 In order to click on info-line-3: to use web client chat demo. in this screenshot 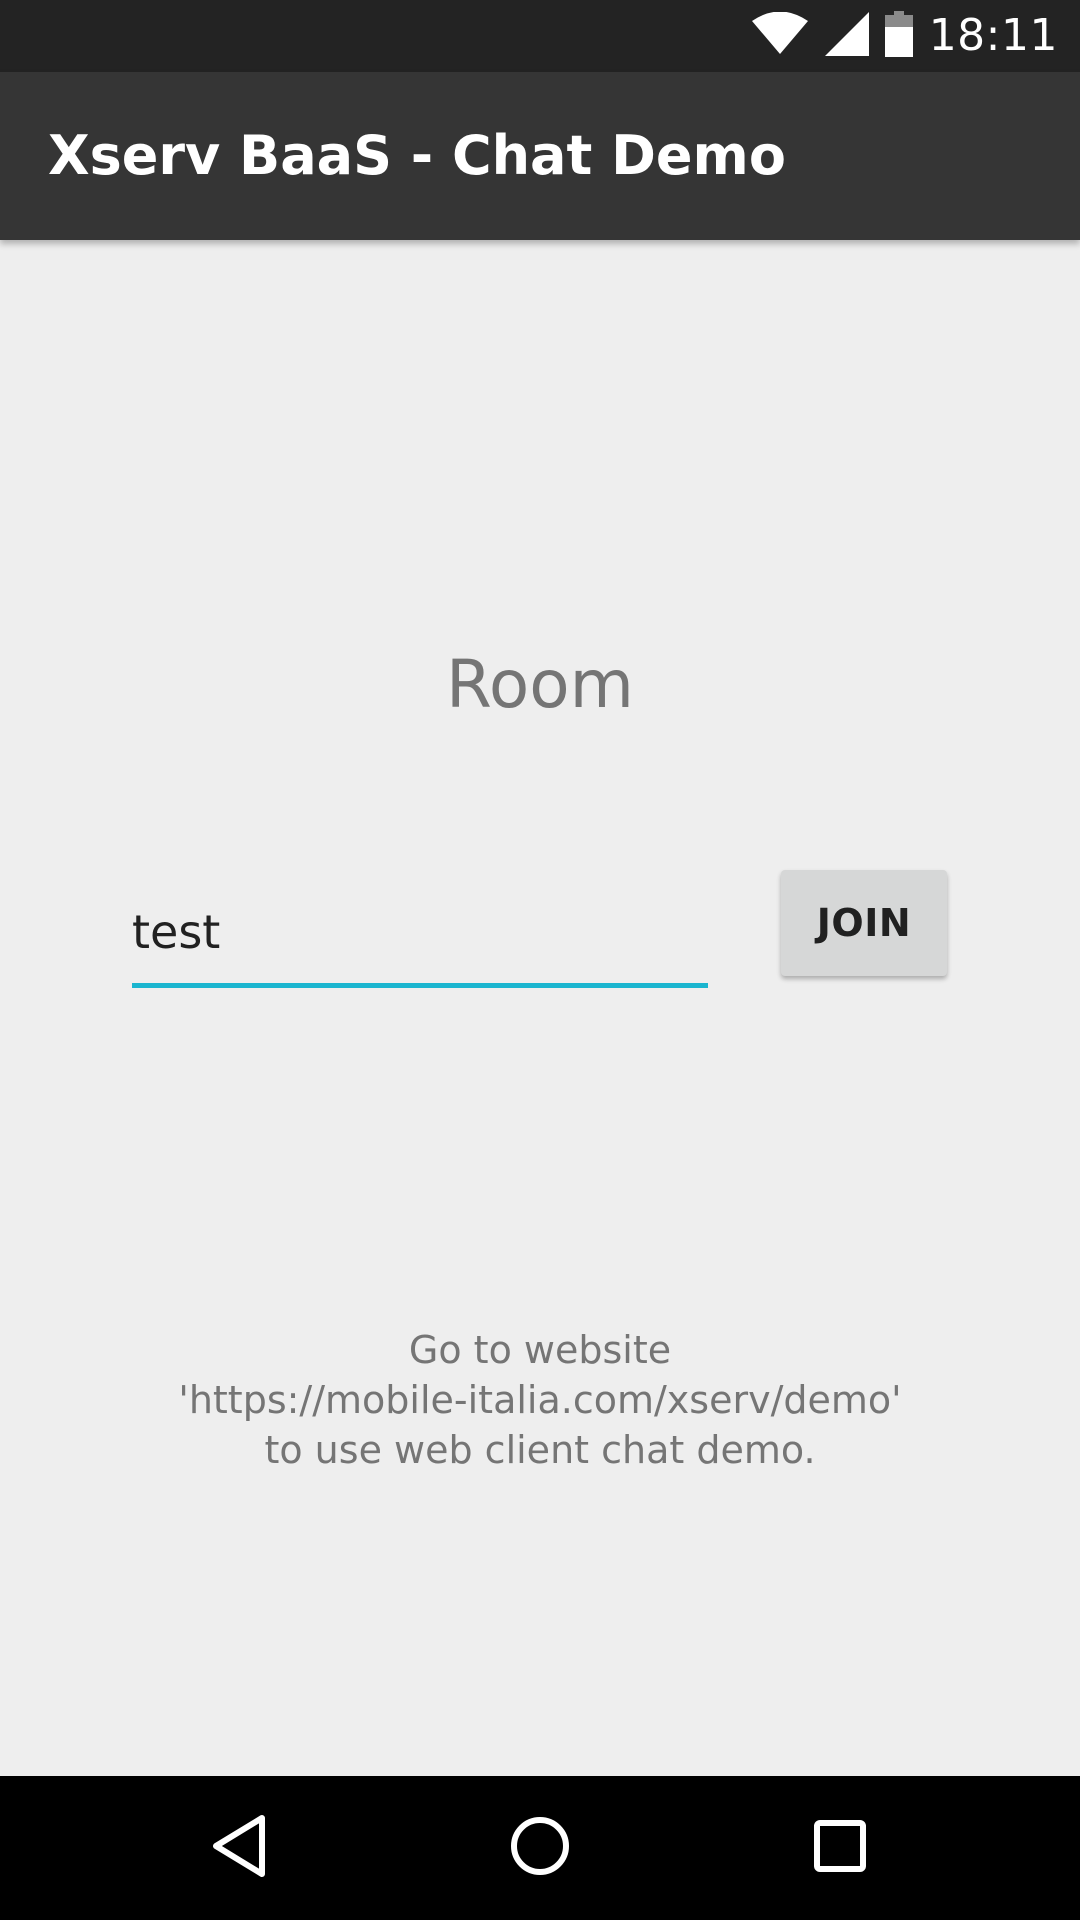, I will do `click(540, 1450)`.